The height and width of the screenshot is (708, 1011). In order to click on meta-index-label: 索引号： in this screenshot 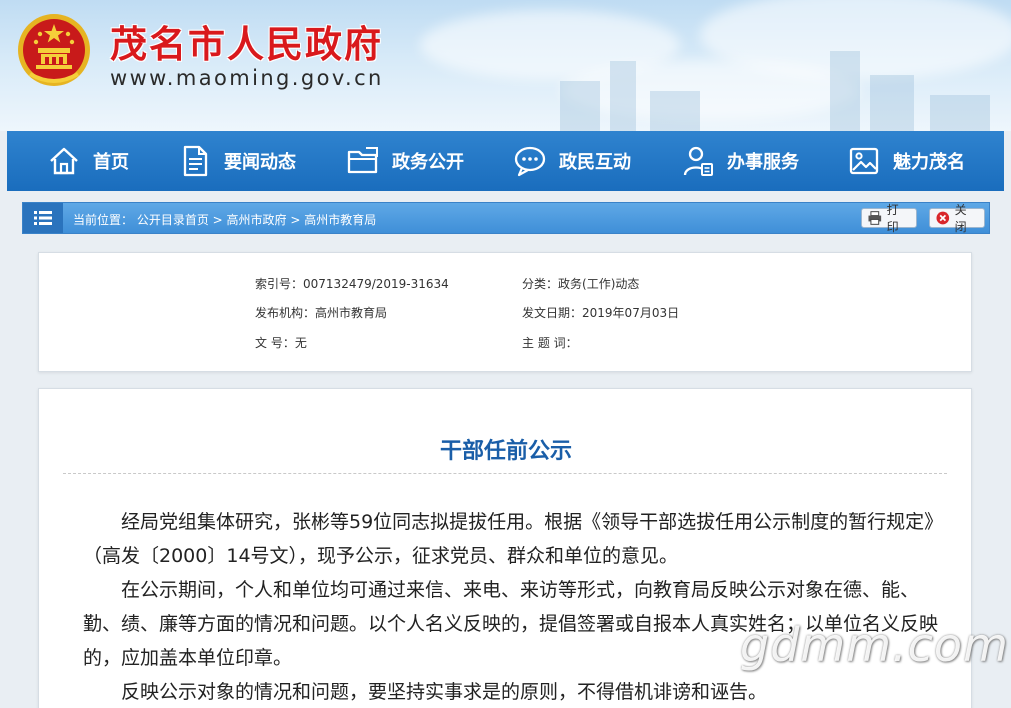, I will do `click(279, 284)`.